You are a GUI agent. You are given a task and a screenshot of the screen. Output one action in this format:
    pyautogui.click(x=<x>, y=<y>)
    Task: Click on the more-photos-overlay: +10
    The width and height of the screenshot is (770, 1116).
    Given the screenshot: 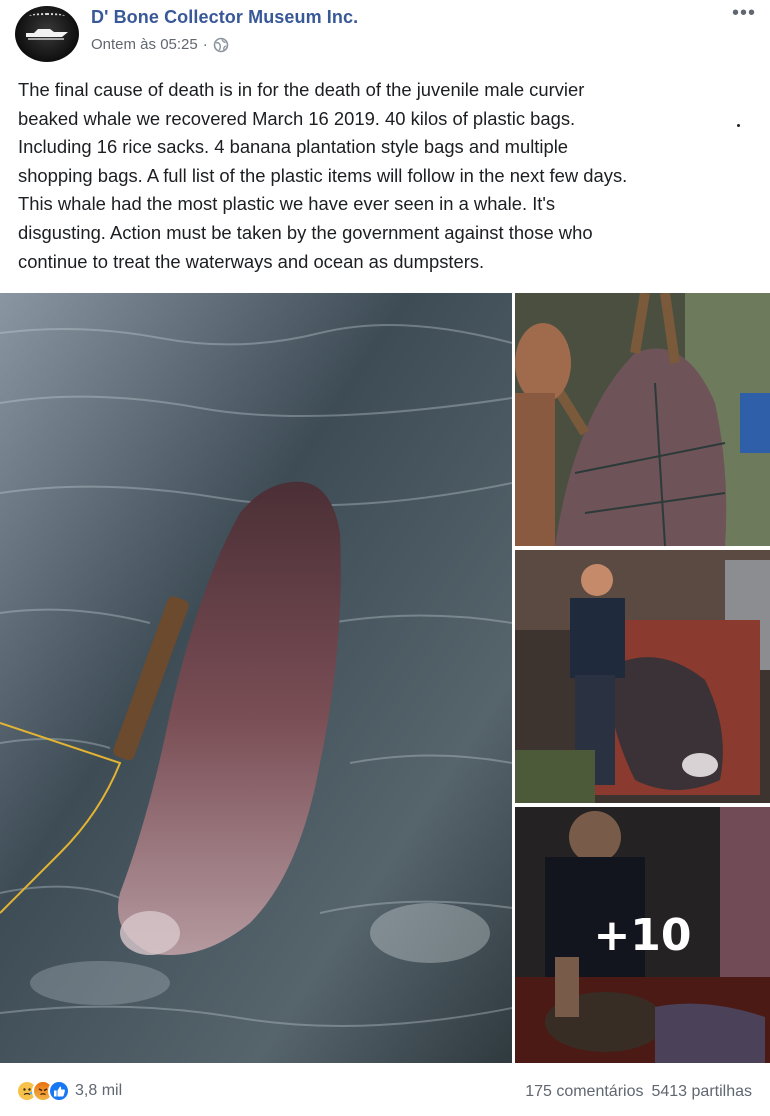 What is the action you would take?
    pyautogui.click(x=642, y=935)
    